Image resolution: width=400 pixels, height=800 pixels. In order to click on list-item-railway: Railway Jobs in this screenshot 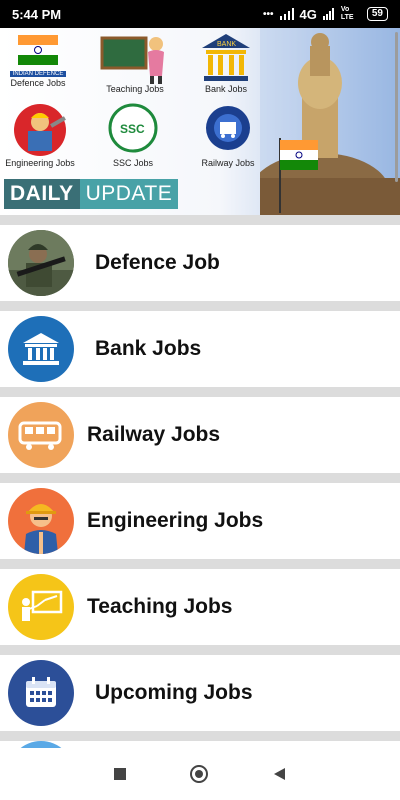, I will do `click(200, 435)`.